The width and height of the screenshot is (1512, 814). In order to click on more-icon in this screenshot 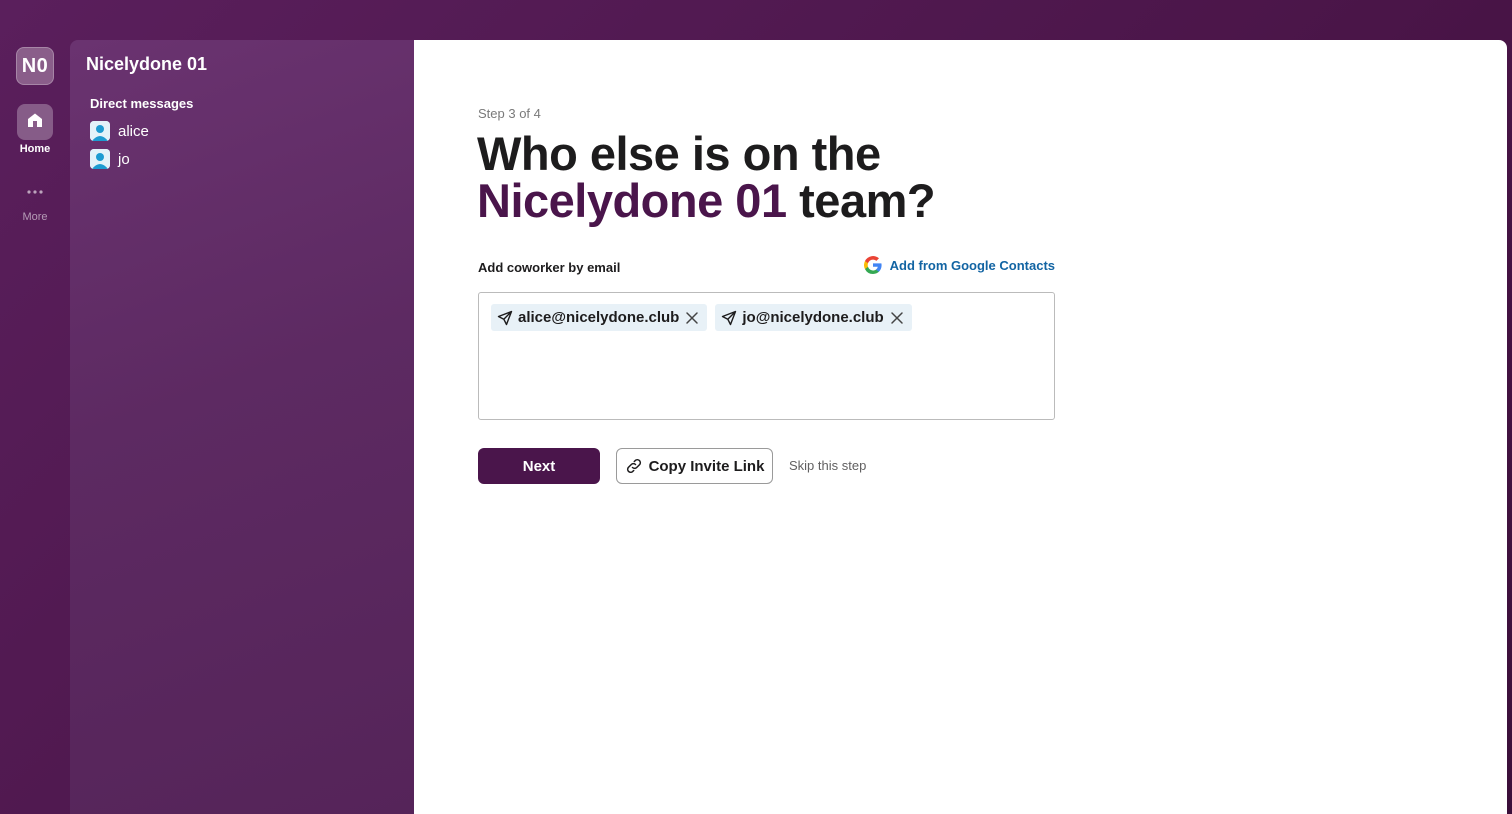, I will do `click(35, 189)`.